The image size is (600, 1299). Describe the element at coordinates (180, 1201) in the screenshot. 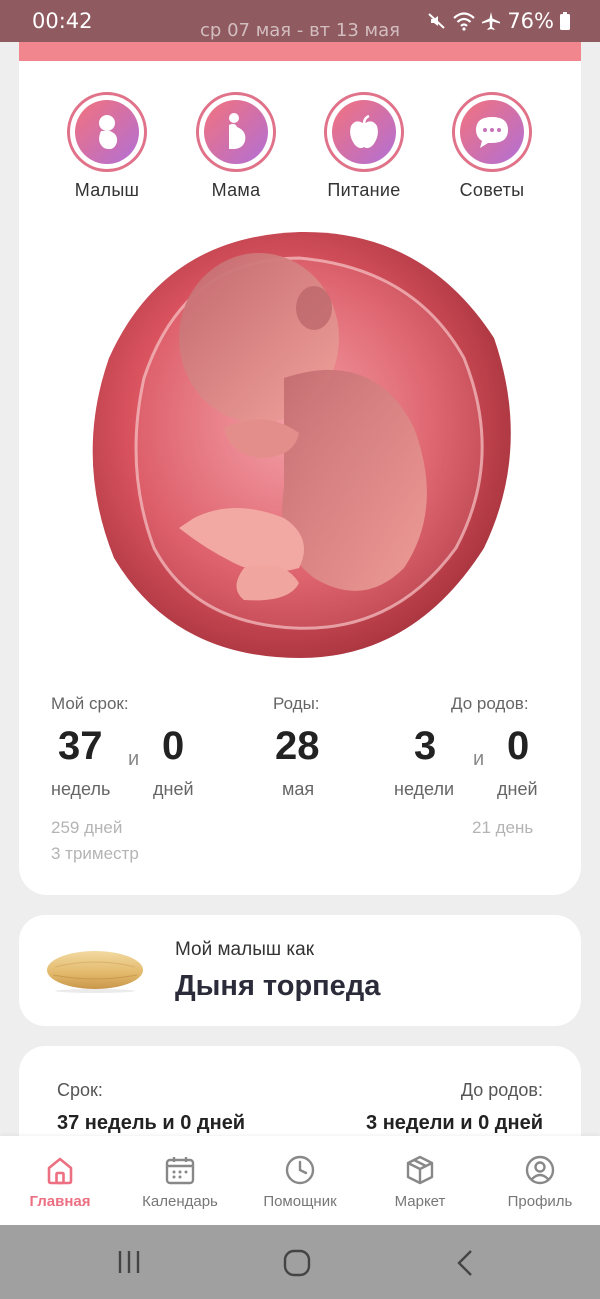

I see `nav-label: Календарь` at that location.